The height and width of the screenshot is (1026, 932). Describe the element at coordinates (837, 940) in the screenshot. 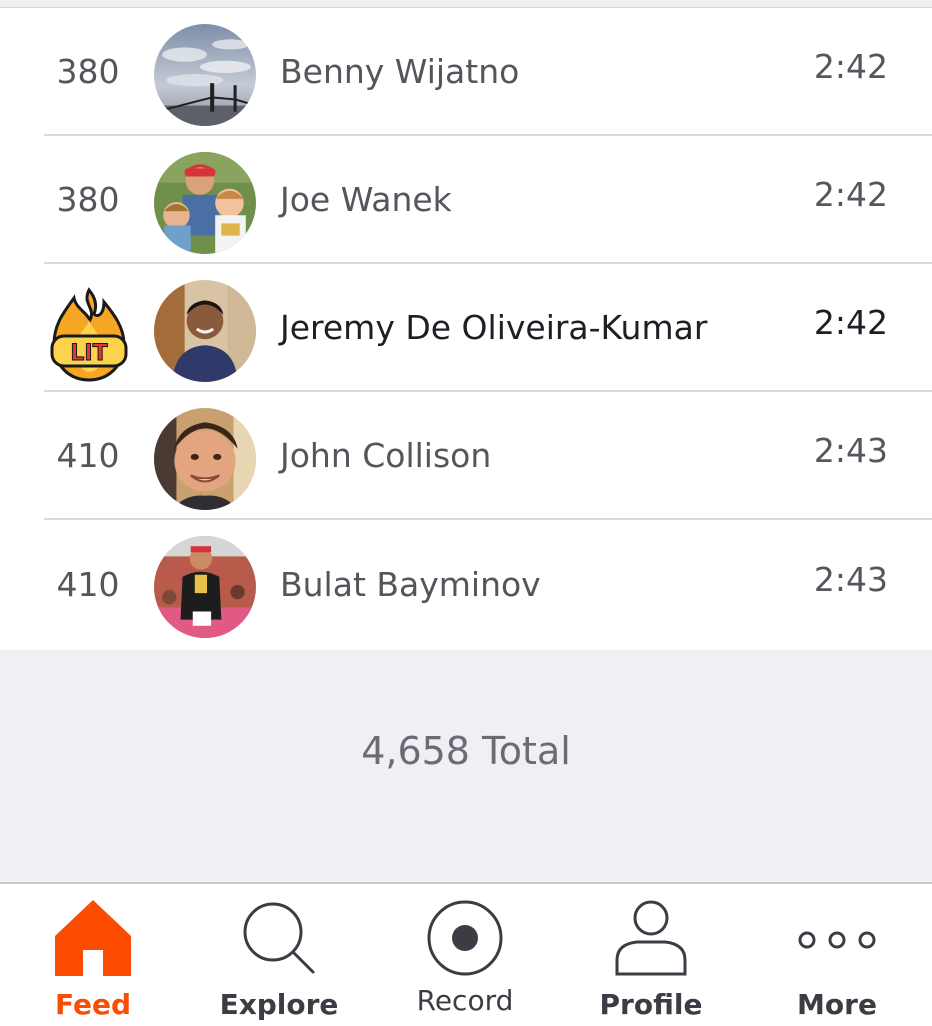

I see `more-icon` at that location.